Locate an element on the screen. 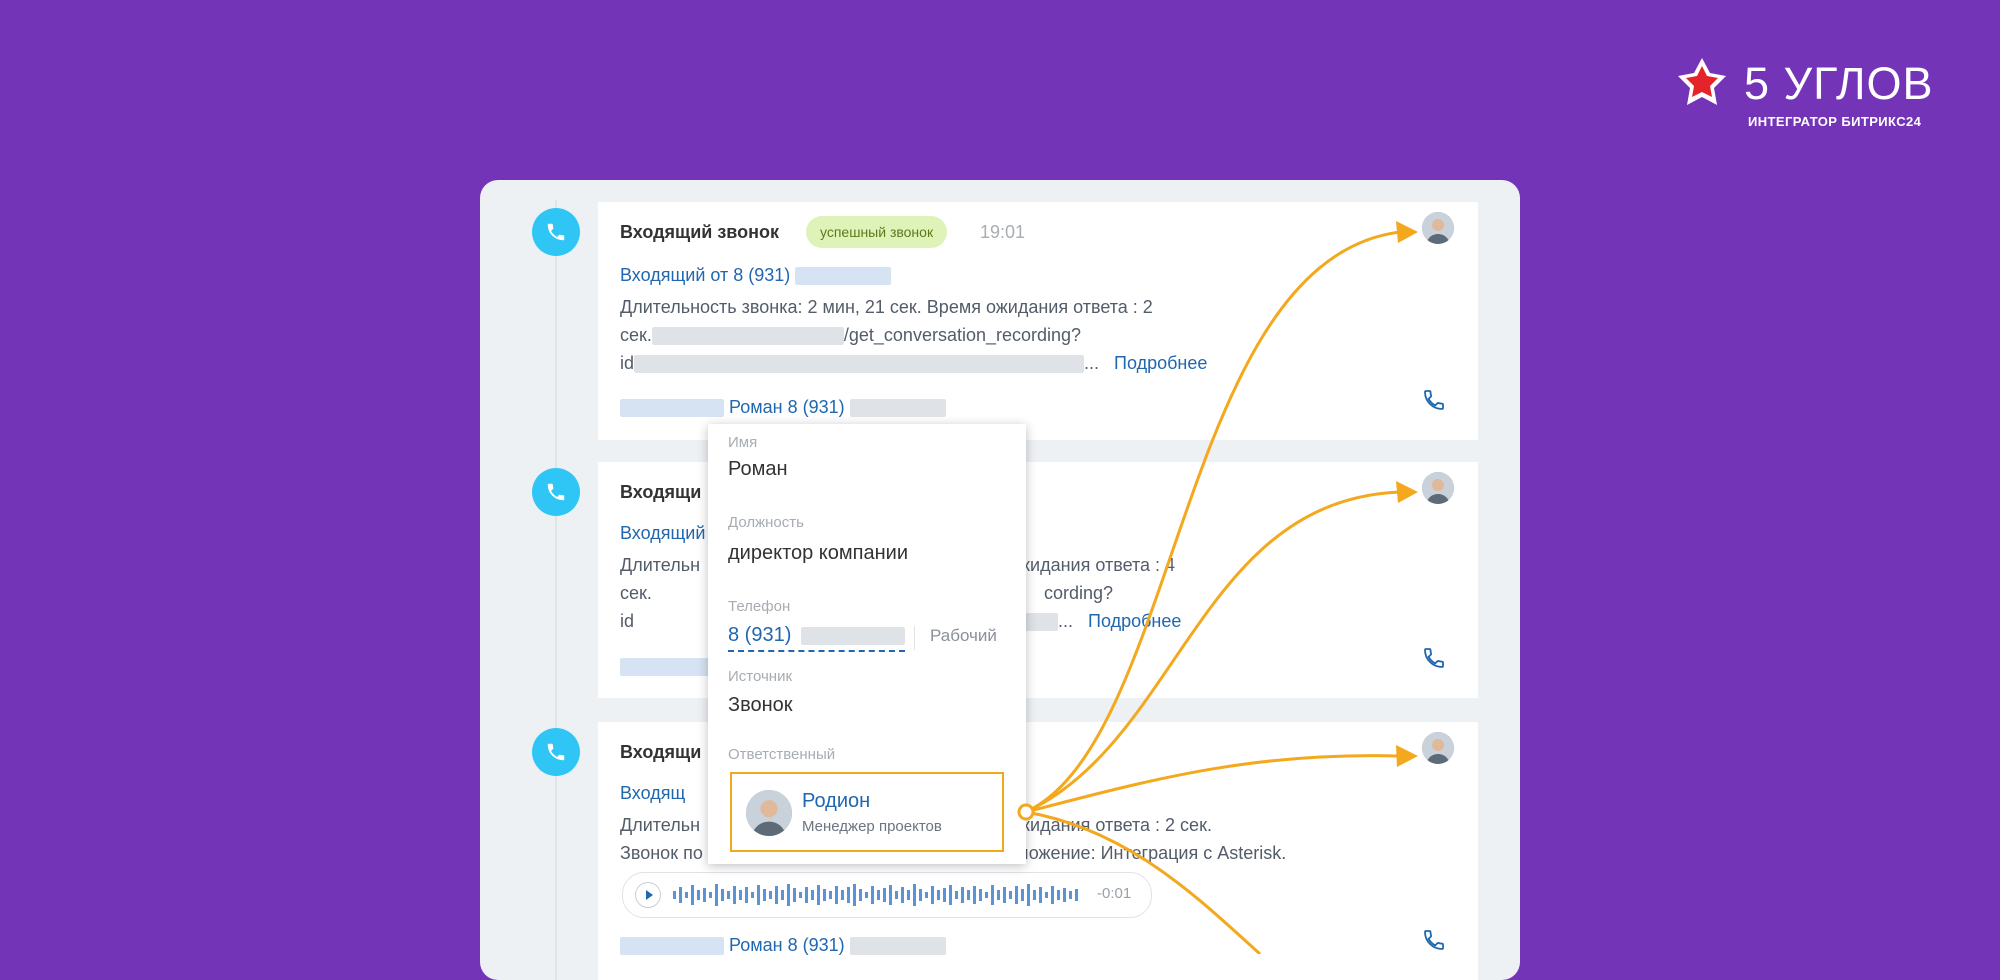 The image size is (2000, 980). responsible-label: Ответственный is located at coordinates (782, 754).